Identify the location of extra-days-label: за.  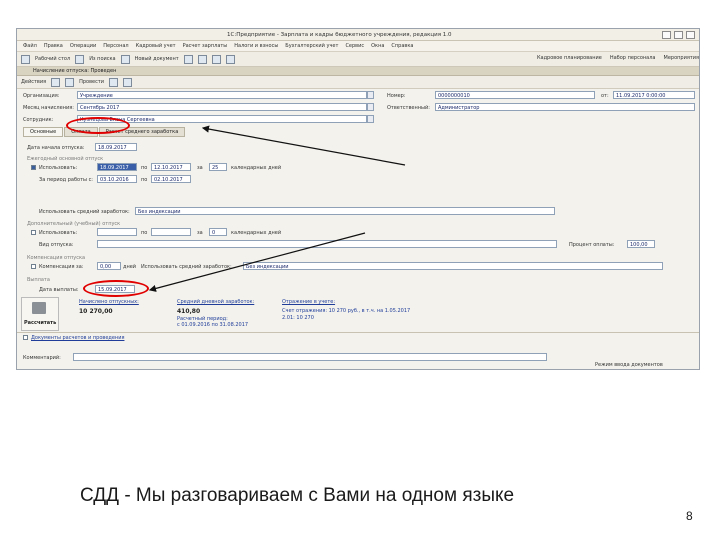
(200, 233).